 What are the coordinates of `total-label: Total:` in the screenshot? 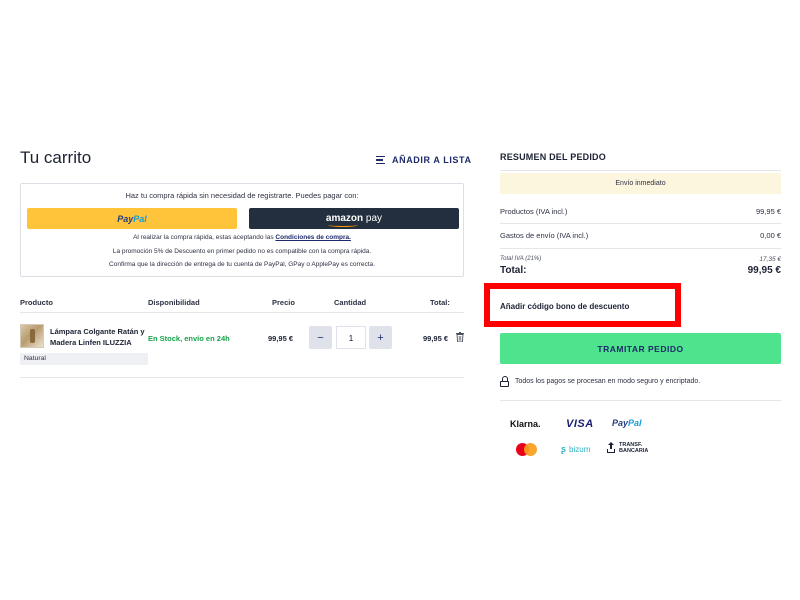 It's located at (513, 270).